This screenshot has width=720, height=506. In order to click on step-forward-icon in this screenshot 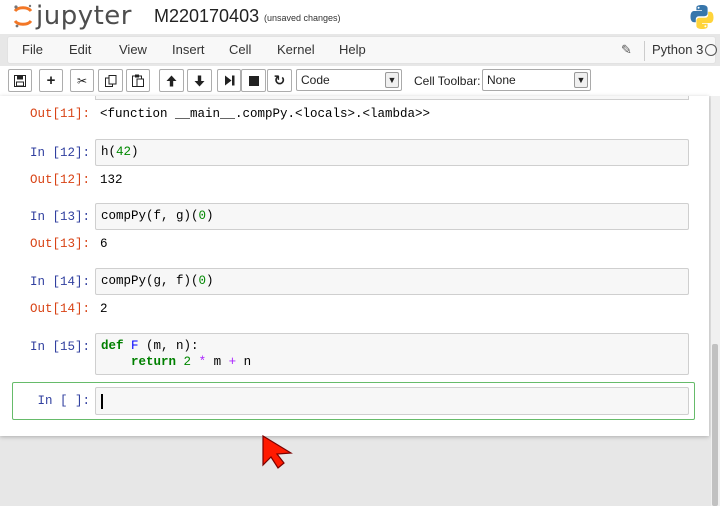, I will do `click(229, 80)`.